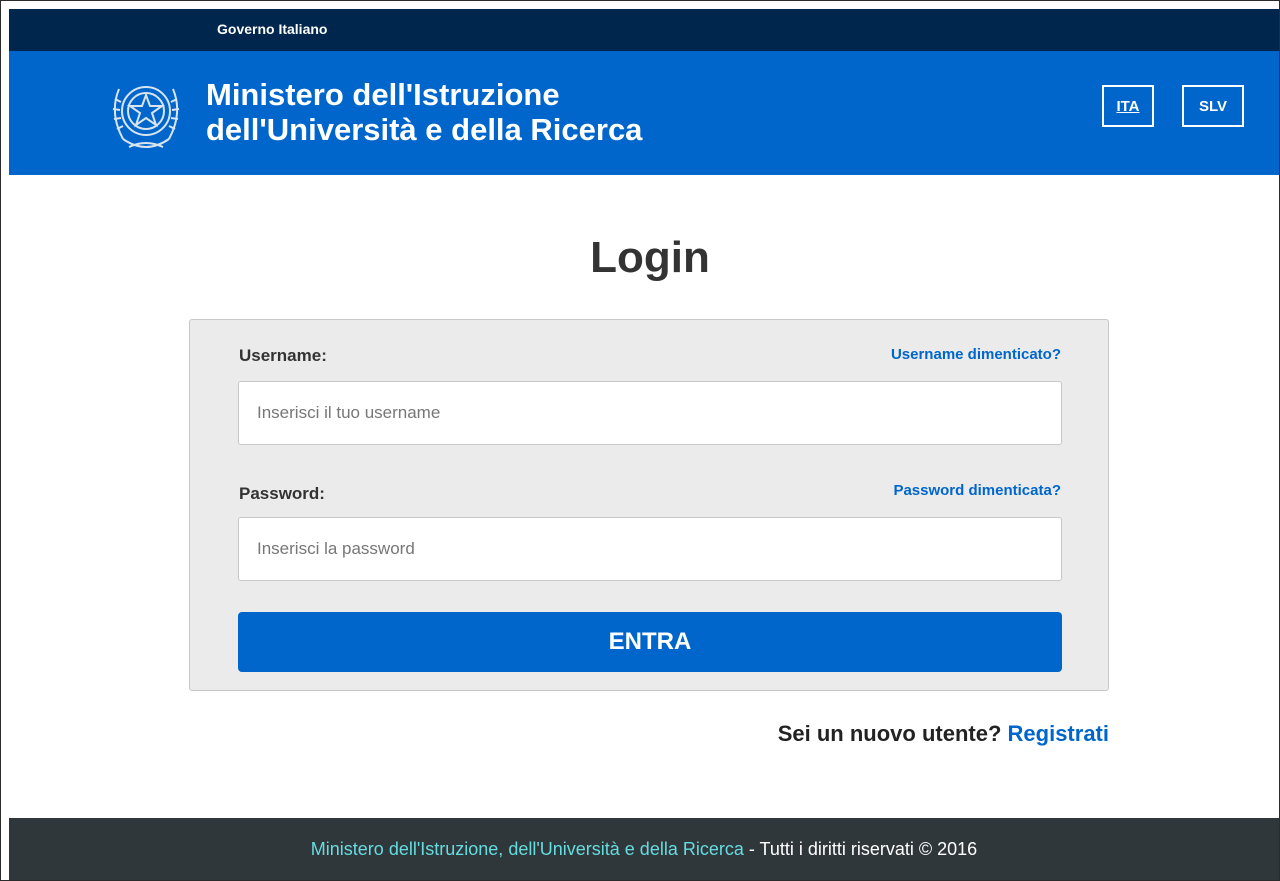 The height and width of the screenshot is (881, 1280). What do you see at coordinates (644, 30) in the screenshot?
I see `government-bar: Governo Italiano` at bounding box center [644, 30].